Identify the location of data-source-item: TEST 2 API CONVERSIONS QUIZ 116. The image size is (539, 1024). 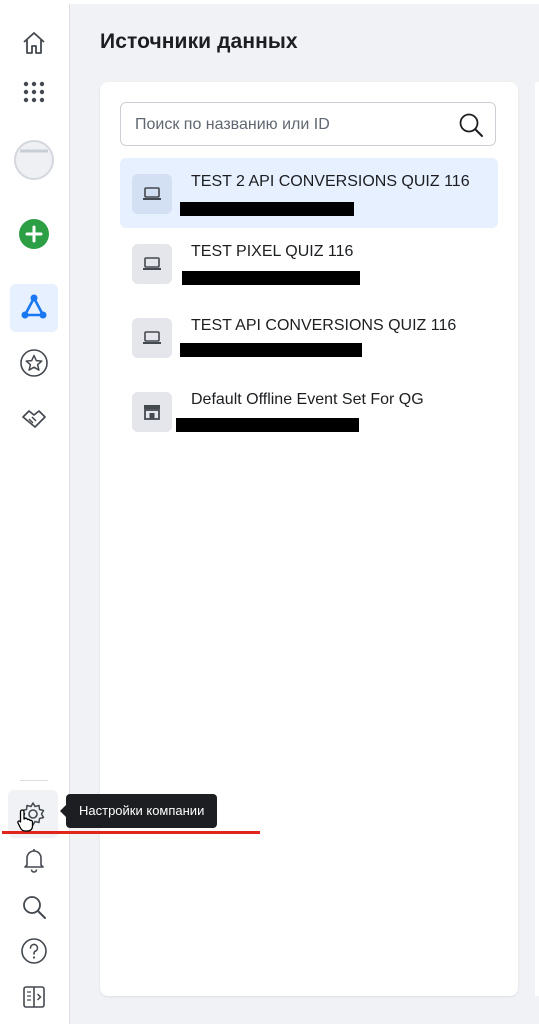
(309, 193).